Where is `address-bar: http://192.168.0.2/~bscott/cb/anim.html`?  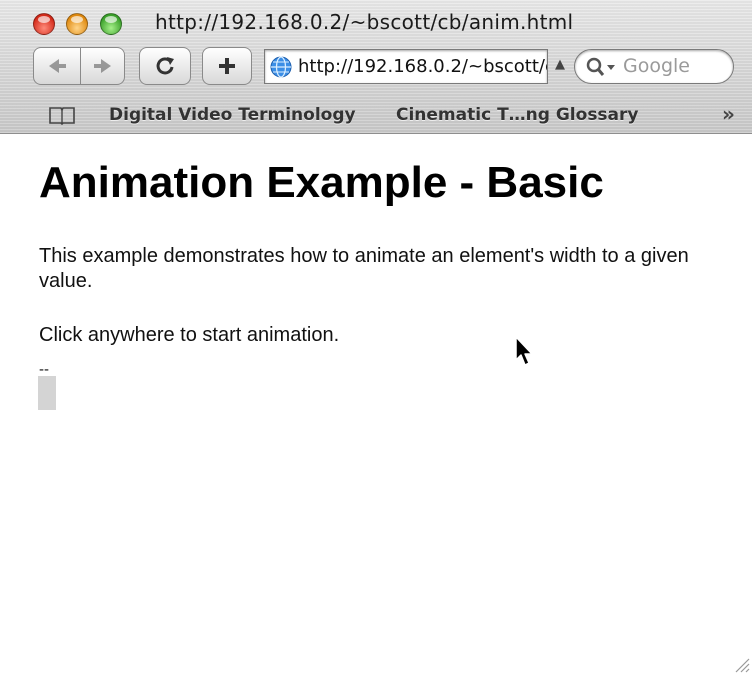
address-bar: http://192.168.0.2/~bscott/cb/anim.html is located at coordinates (406, 66).